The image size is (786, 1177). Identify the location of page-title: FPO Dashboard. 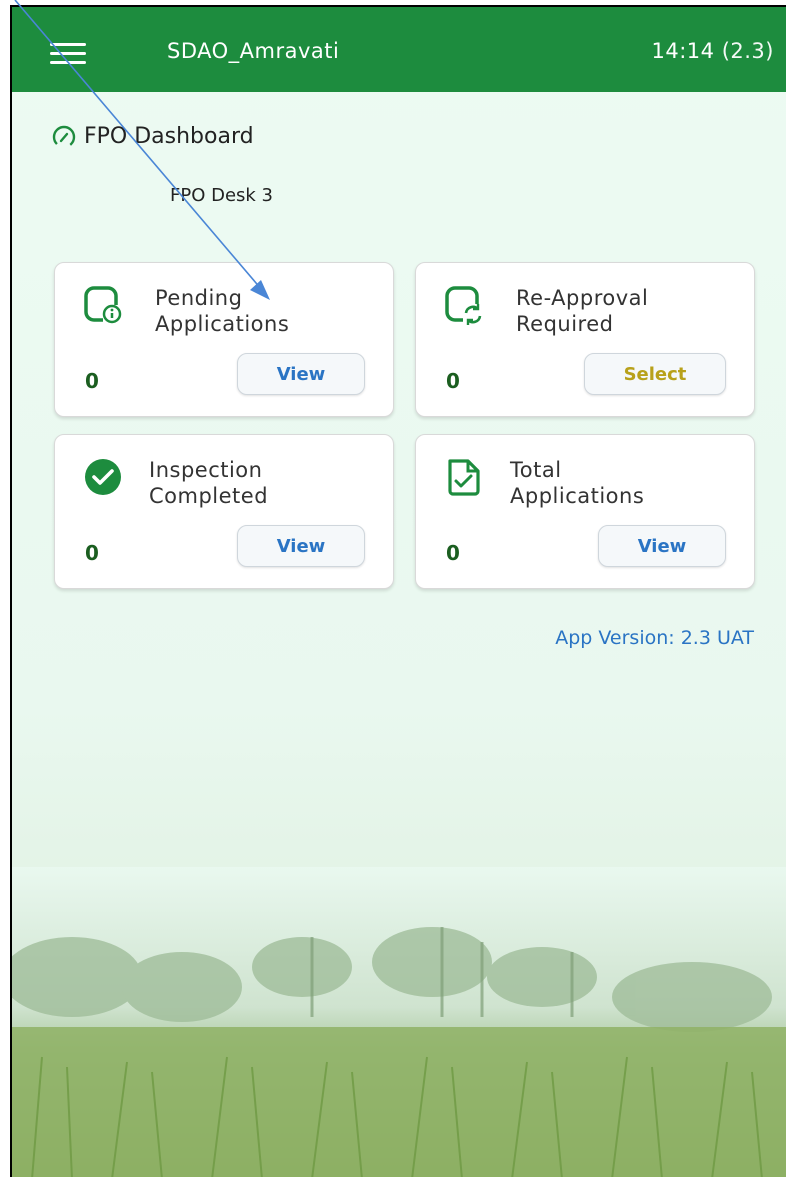
(153, 136).